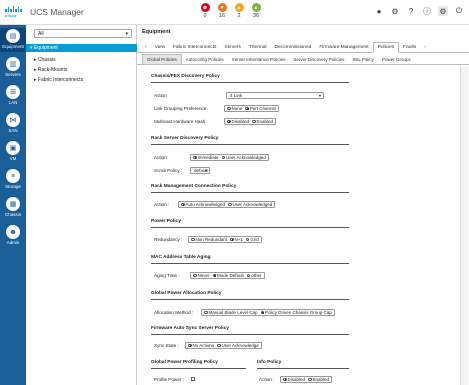 The image size is (469, 385). Describe the element at coordinates (306, 379) in the screenshot. I see `info-action-radio-group: Disabled Enabled` at that location.